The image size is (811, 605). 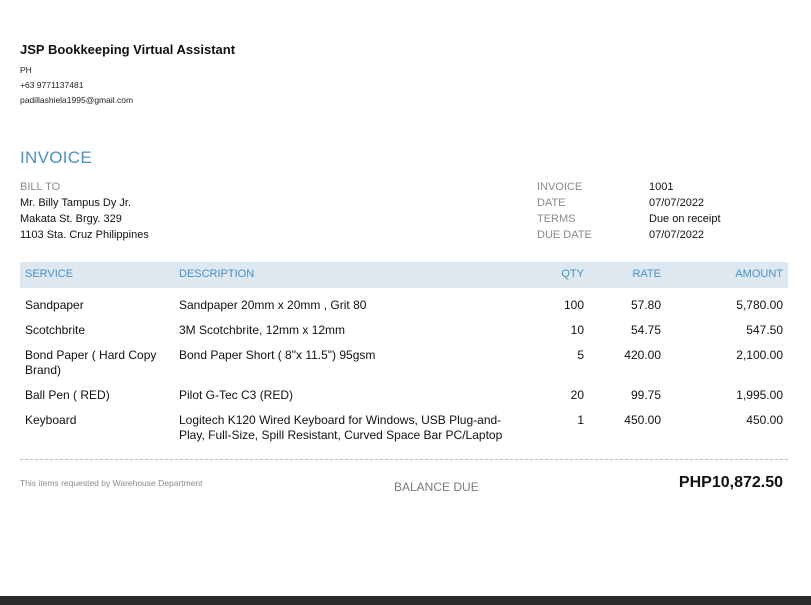 I want to click on cell-amount: 450.00, so click(x=764, y=420).